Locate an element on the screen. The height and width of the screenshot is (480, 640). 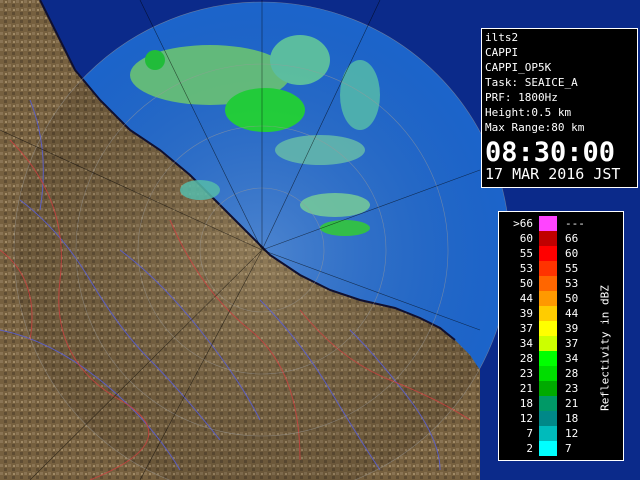
legend-high-value: 34 is located at coordinates (572, 358).